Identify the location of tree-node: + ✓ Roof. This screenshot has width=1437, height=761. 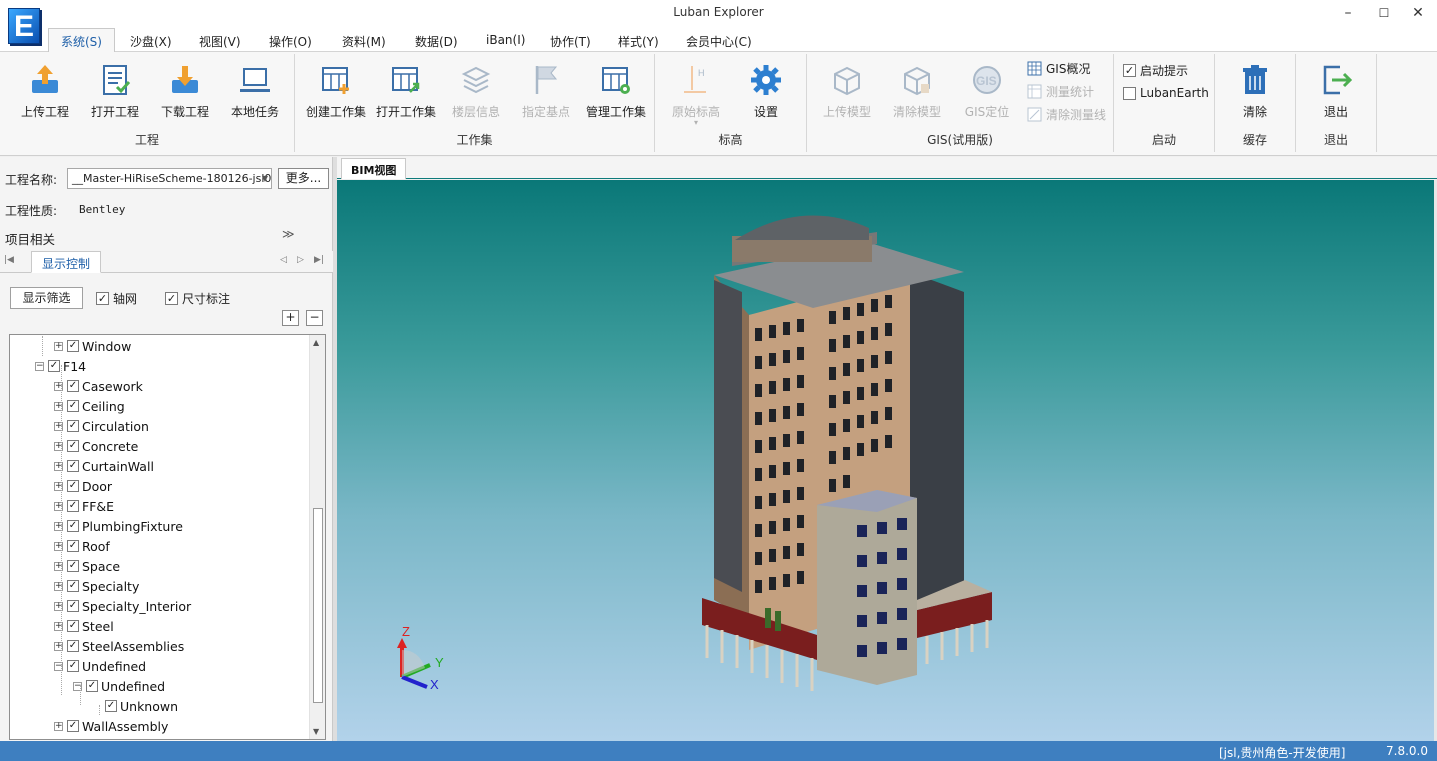
(82, 546).